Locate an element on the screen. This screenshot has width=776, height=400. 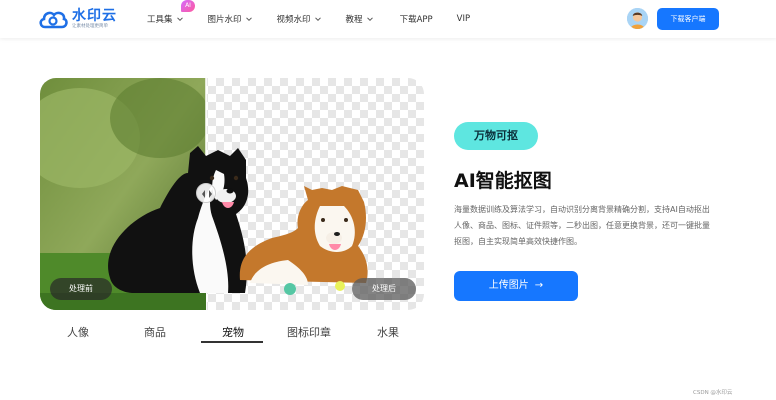
nav-item-download-app: 下载APP is located at coordinates (416, 19).